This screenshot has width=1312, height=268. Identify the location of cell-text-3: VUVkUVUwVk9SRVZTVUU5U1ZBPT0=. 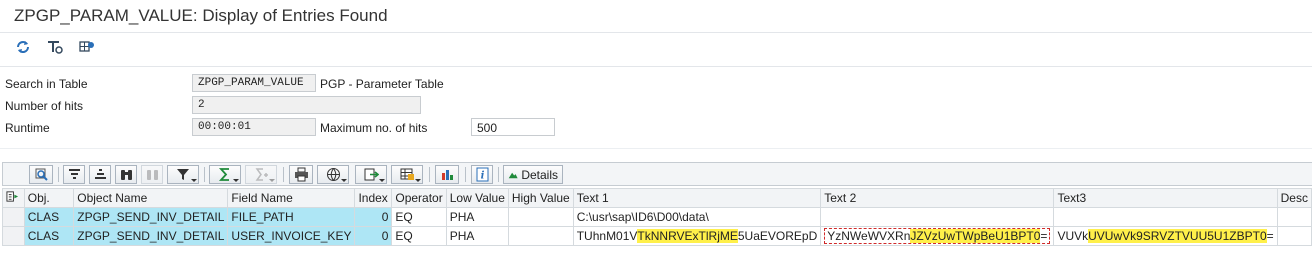
(1165, 236).